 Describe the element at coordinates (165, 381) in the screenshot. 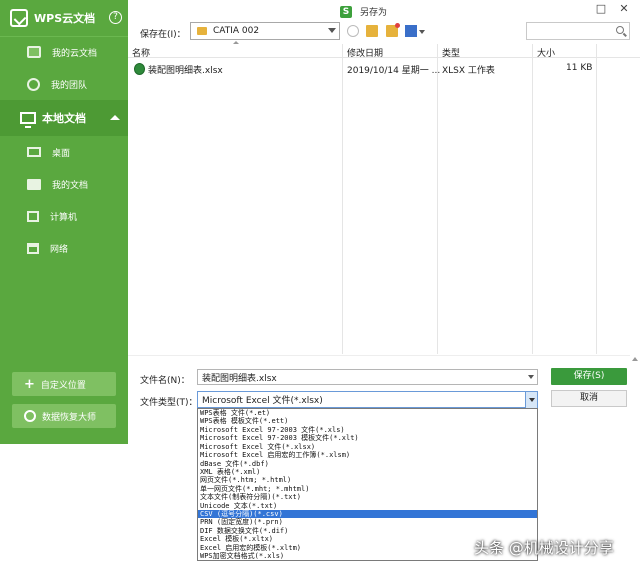

I see `filename-label: 文件名(N)：` at that location.